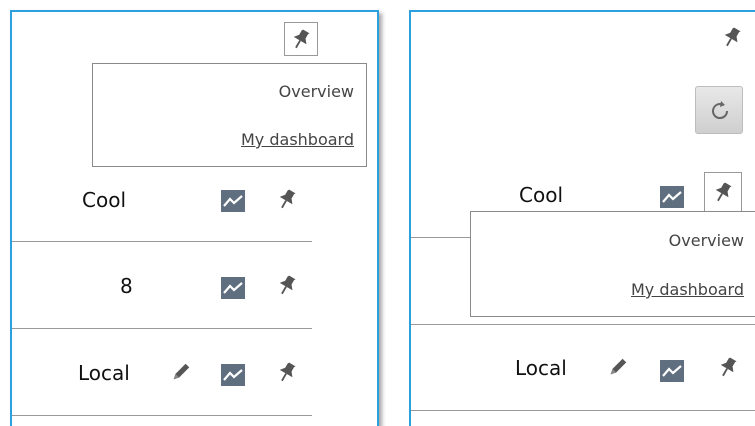  I want to click on pin-toggle-button, so click(301, 39).